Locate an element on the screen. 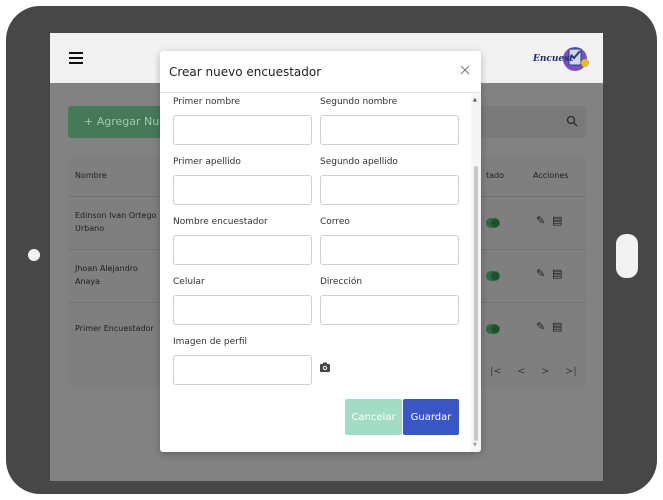 Image resolution: width=663 pixels, height=500 pixels. label-segundo-nombre: Segundo nombre is located at coordinates (359, 102).